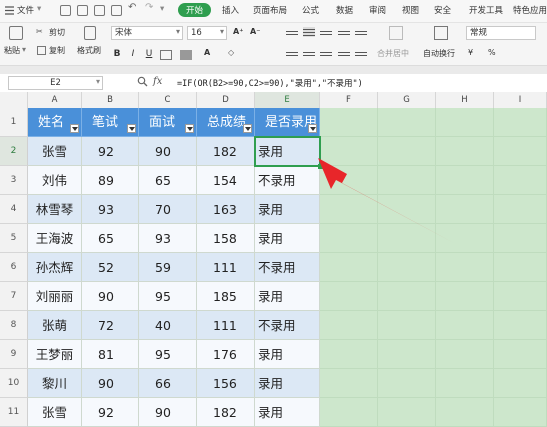 This screenshot has width=547, height=427. What do you see at coordinates (287, 412) in the screenshot?
I see `cell-e11: 录用` at bounding box center [287, 412].